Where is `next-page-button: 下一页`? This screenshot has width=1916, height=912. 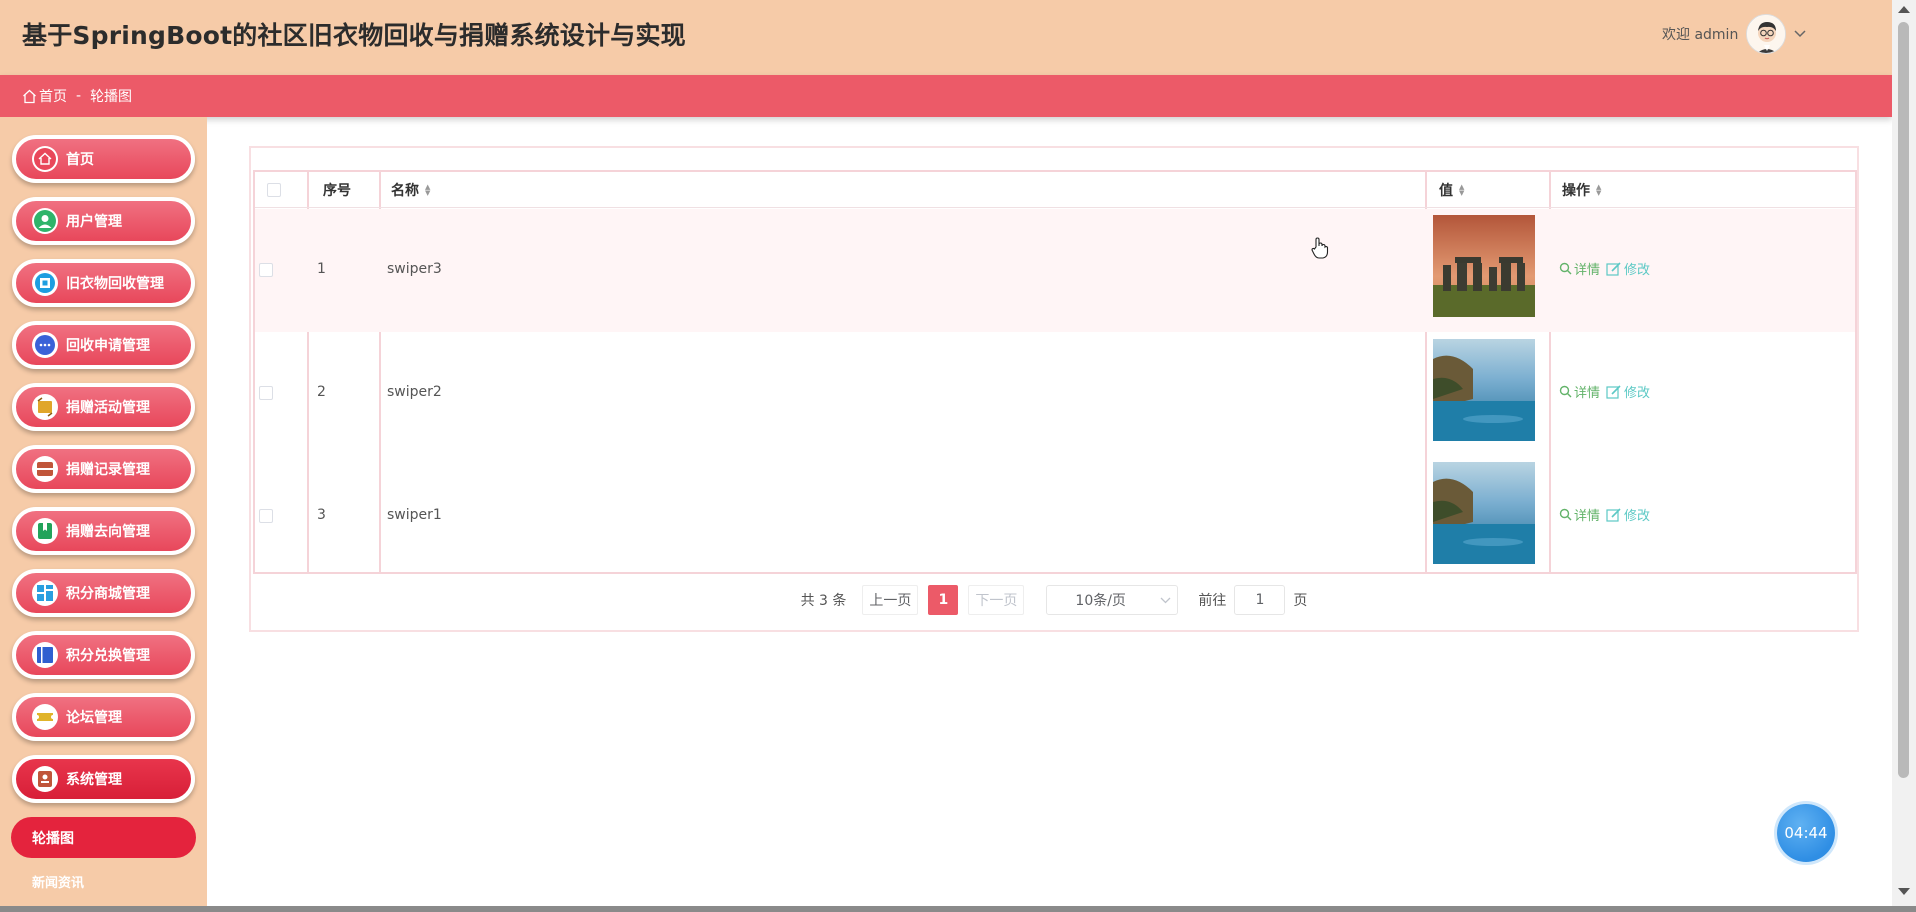 next-page-button: 下一页 is located at coordinates (996, 600).